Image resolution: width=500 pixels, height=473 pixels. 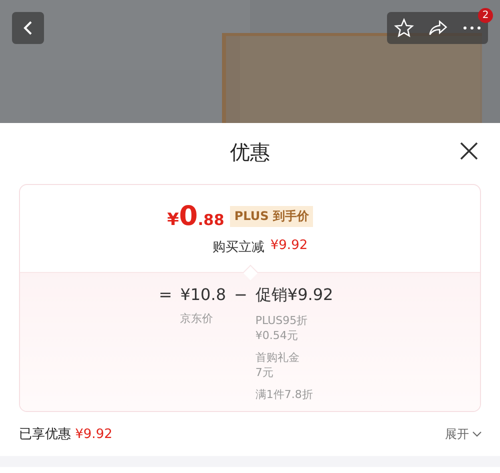 What do you see at coordinates (271, 216) in the screenshot?
I see `price-tag: PLUS 到手价` at bounding box center [271, 216].